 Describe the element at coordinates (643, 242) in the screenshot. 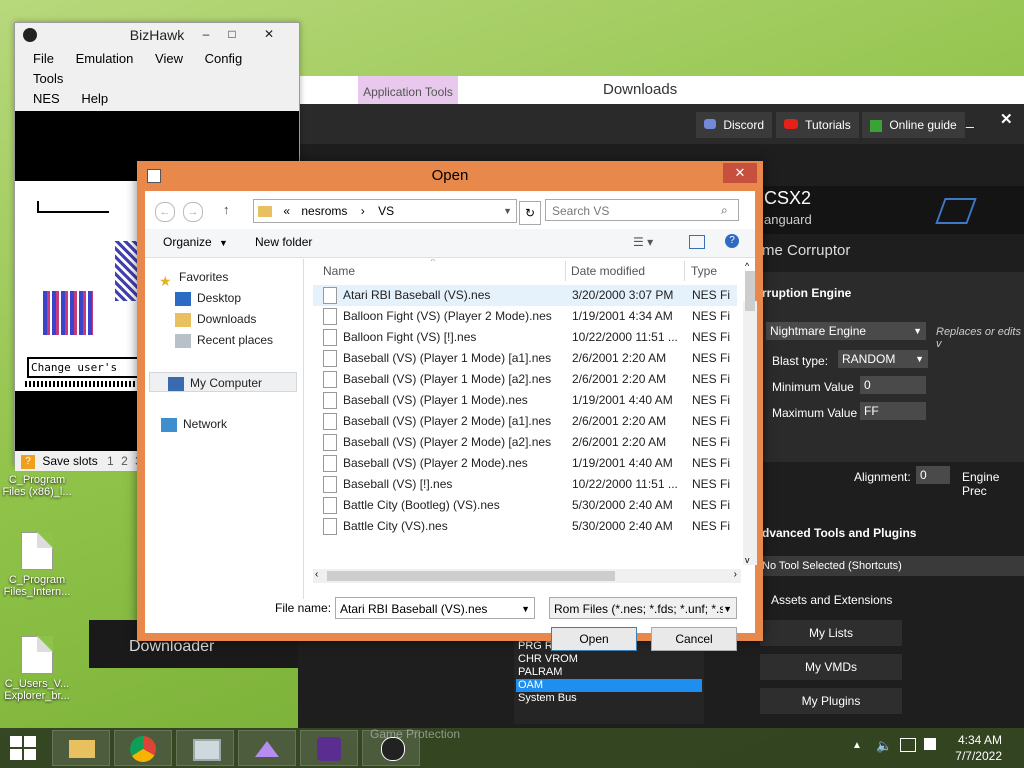

I see `view-icon: ☰ ▾` at that location.